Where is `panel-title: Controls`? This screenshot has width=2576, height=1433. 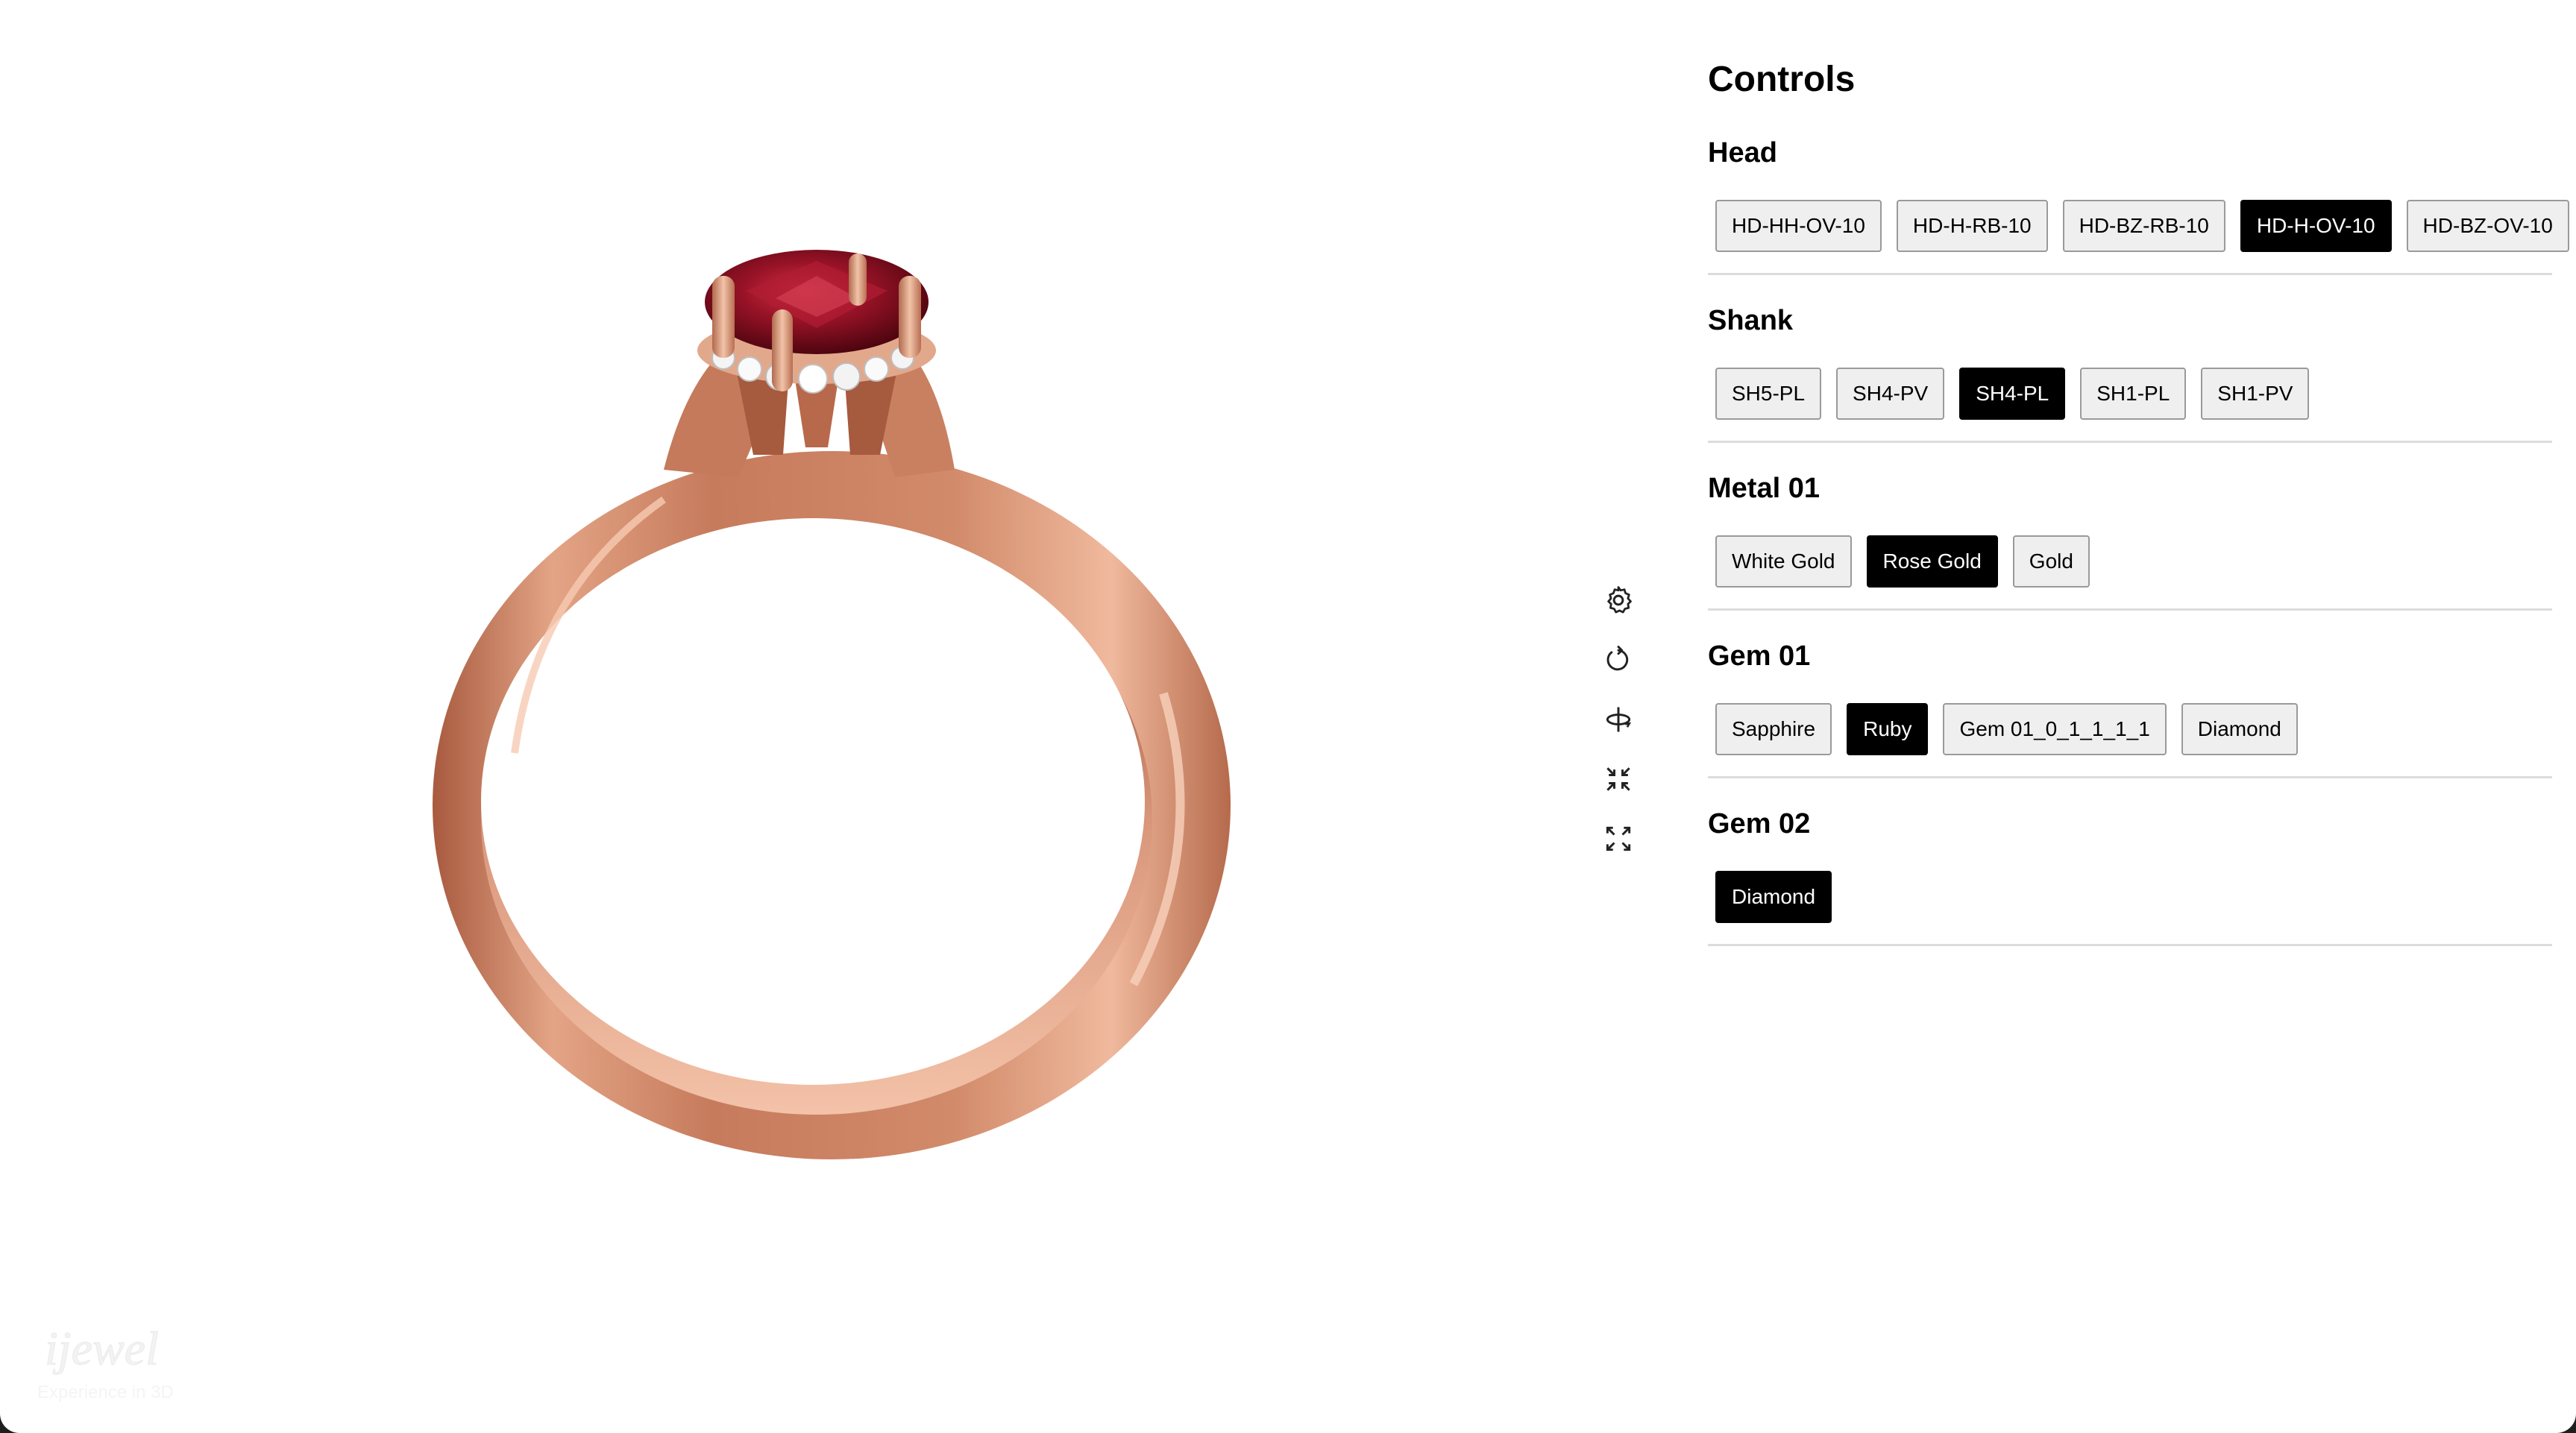 panel-title: Controls is located at coordinates (1782, 80).